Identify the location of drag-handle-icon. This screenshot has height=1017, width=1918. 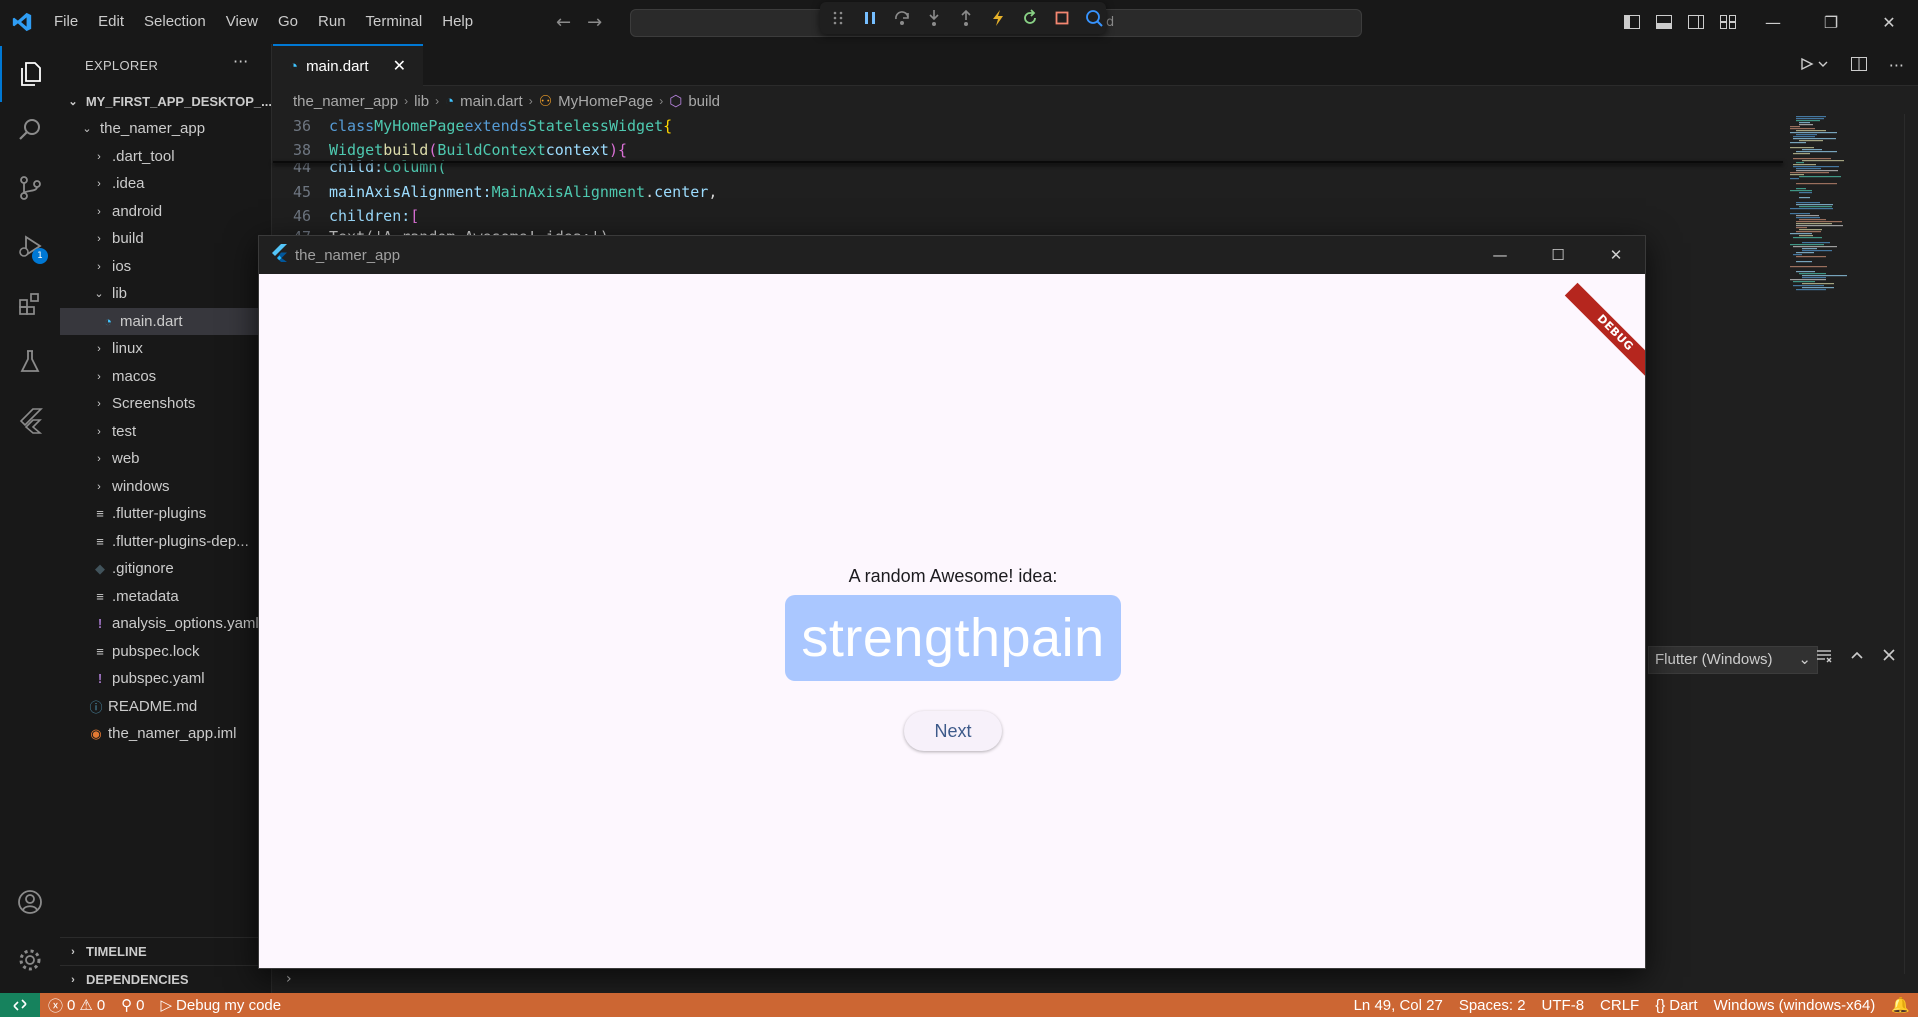
(838, 18).